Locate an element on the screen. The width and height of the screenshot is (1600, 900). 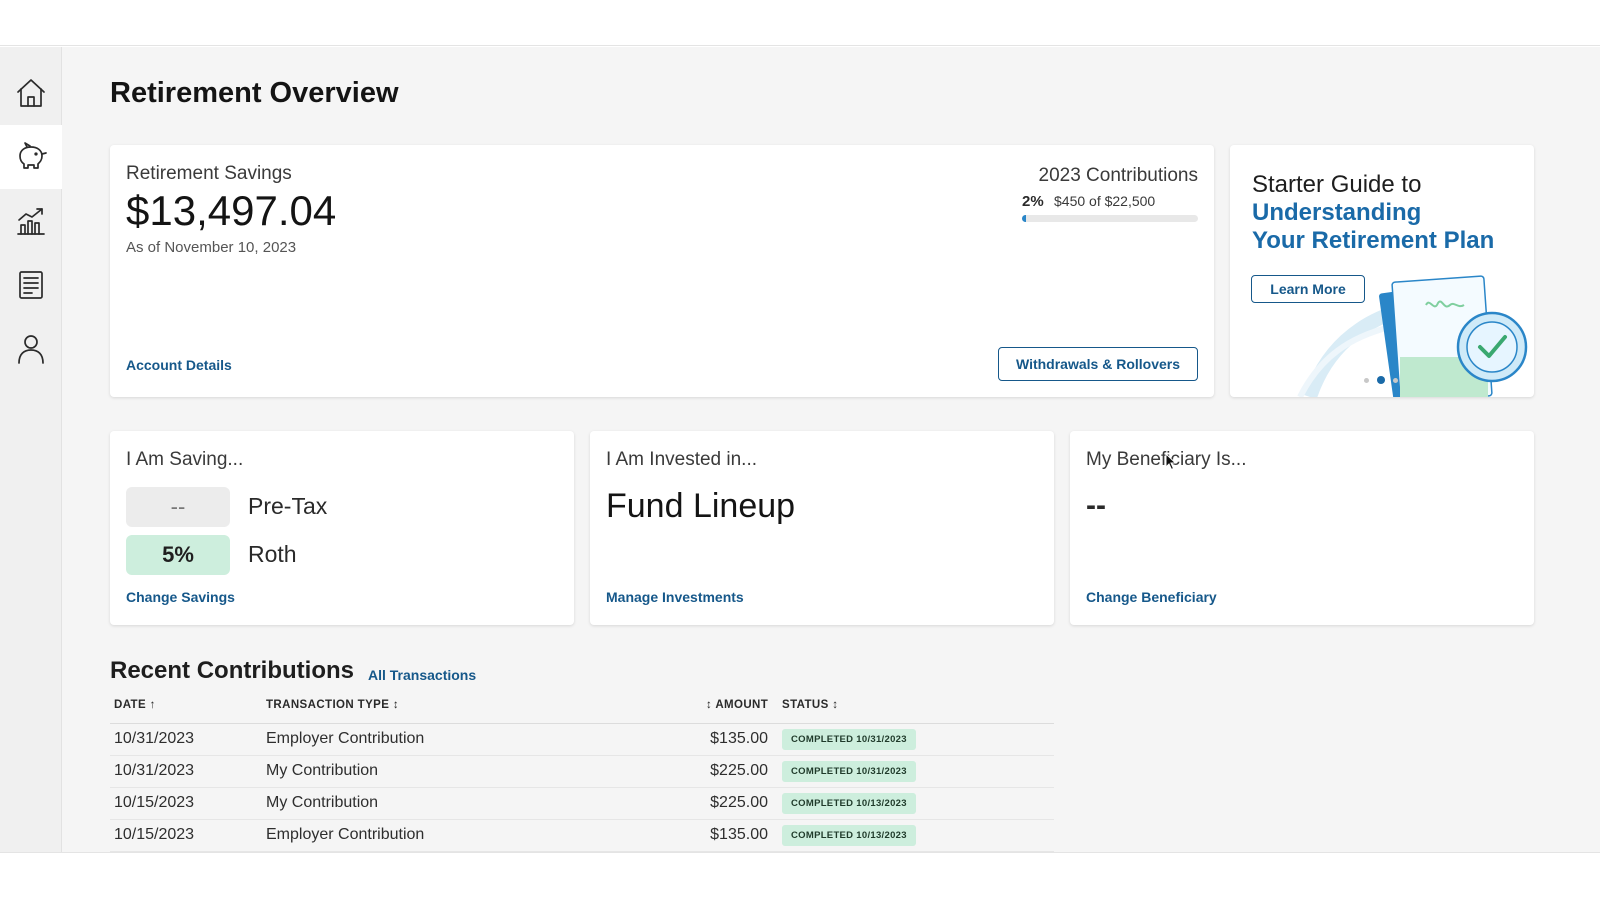
retirement-plan-illustration is located at coordinates (1412, 336).